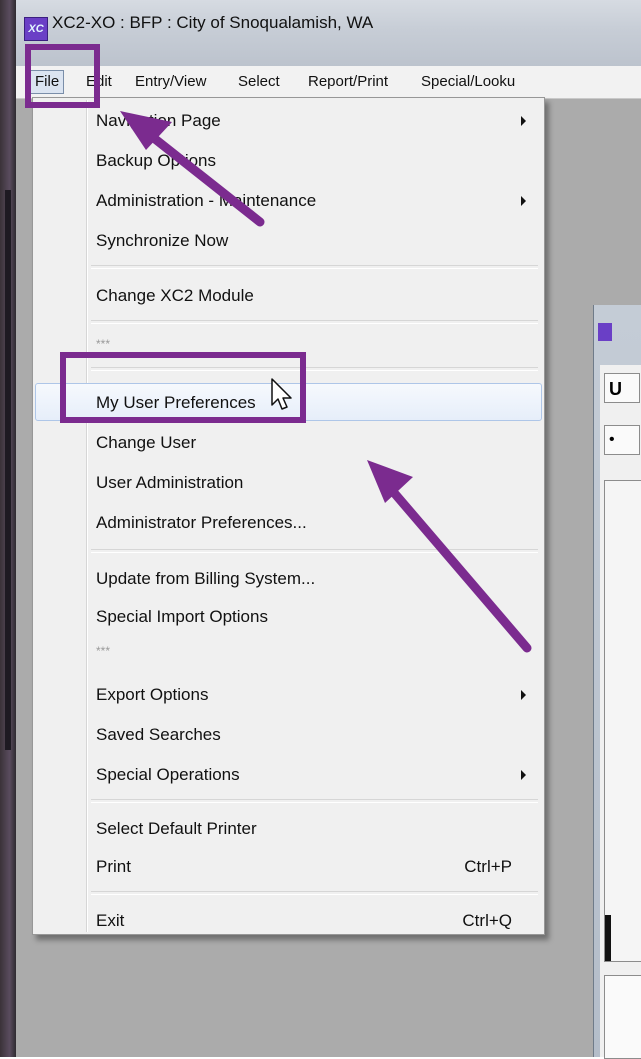 The image size is (641, 1059). I want to click on child-list-panel, so click(622, 721).